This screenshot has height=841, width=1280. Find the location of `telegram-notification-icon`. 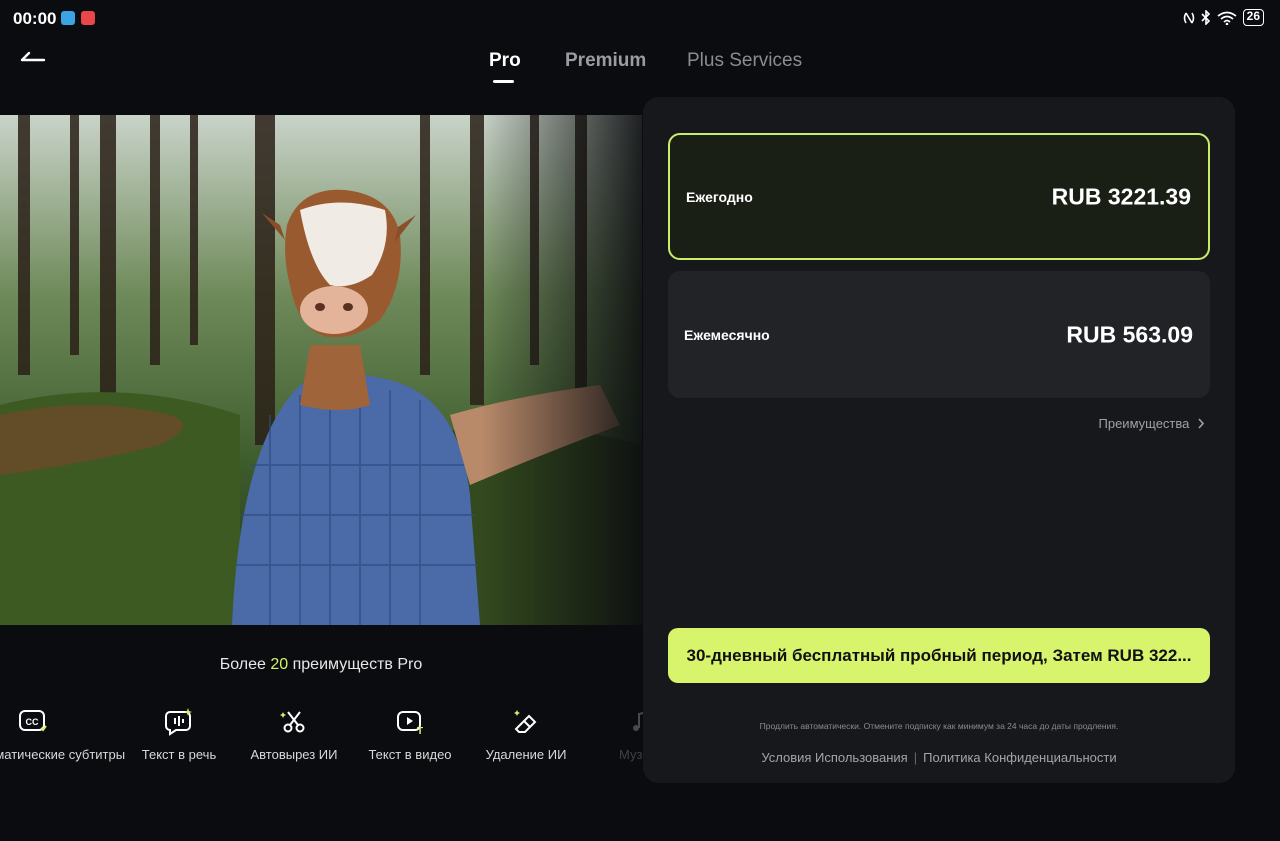

telegram-notification-icon is located at coordinates (68, 18).